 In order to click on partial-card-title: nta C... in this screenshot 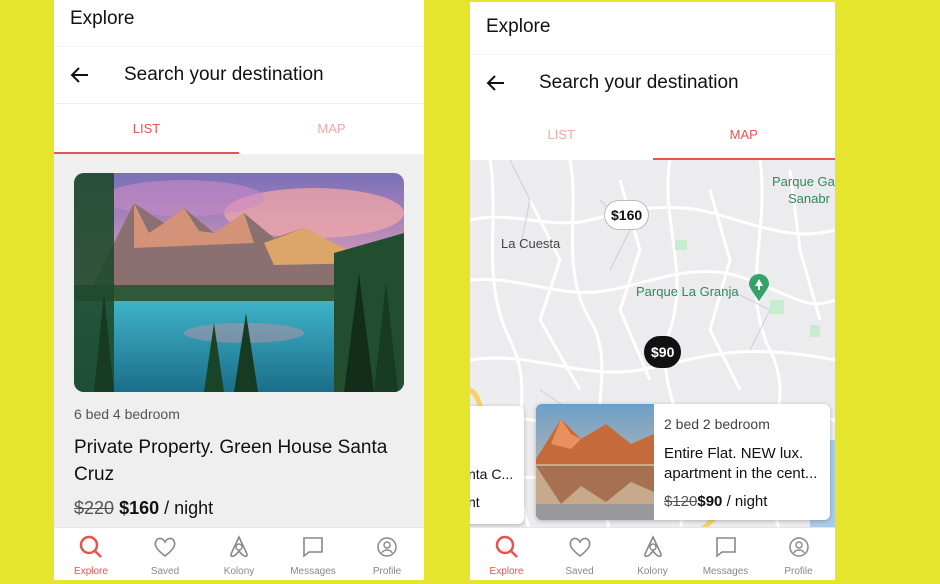, I will do `click(492, 474)`.